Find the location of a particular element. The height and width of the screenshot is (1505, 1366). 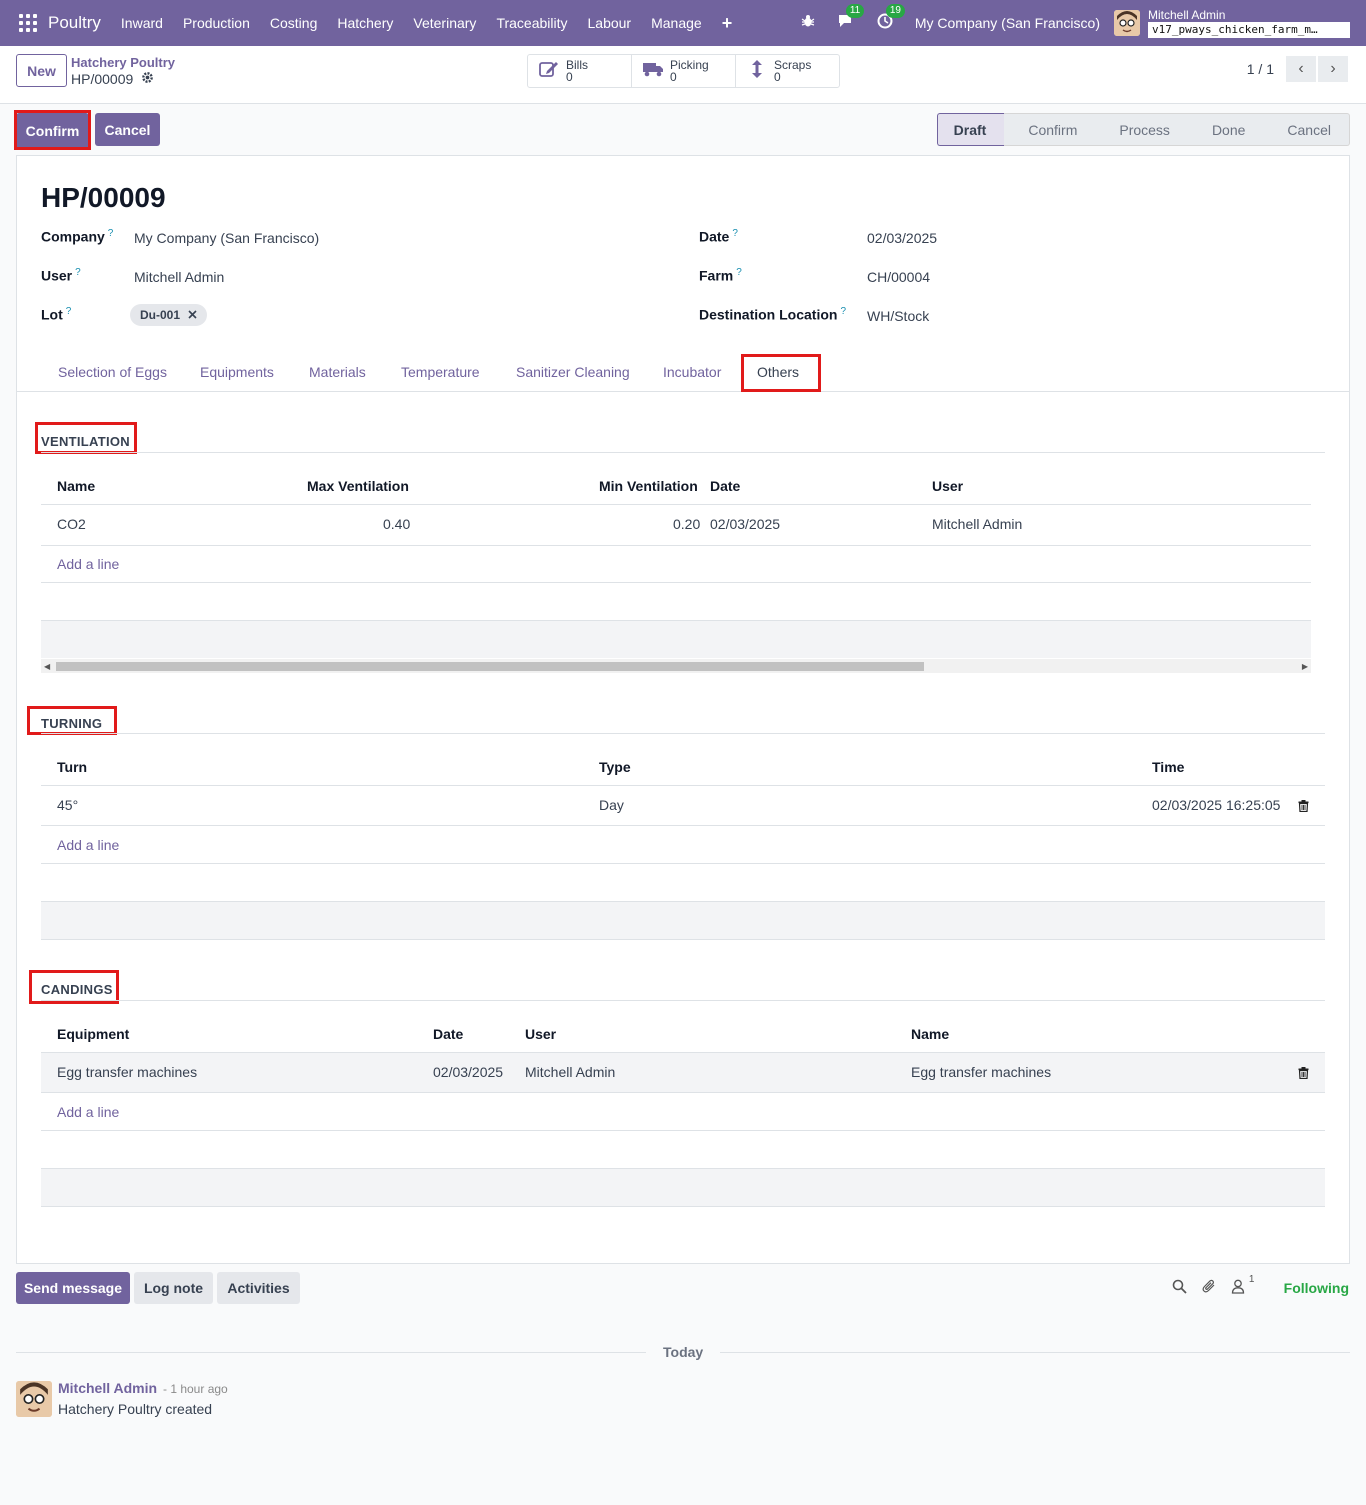

candings-equipment-cell: Egg transfer machines is located at coordinates (127, 1072).